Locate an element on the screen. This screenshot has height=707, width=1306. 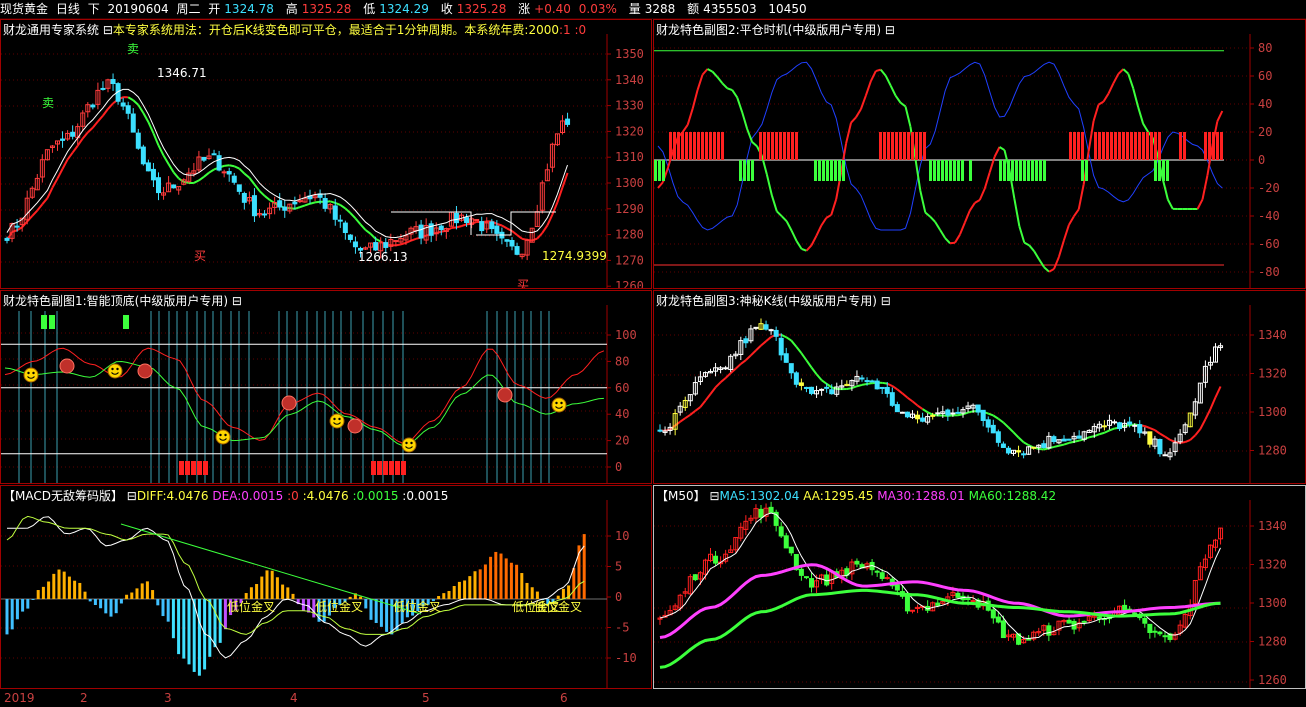
macd-v4: :0.0015 is located at coordinates (425, 496).